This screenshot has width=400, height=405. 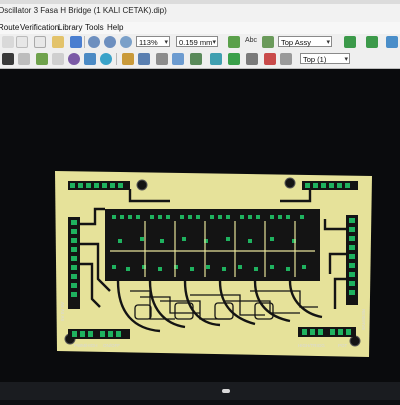 What do you see at coordinates (196, 59) in the screenshot?
I see `net-icon` at bounding box center [196, 59].